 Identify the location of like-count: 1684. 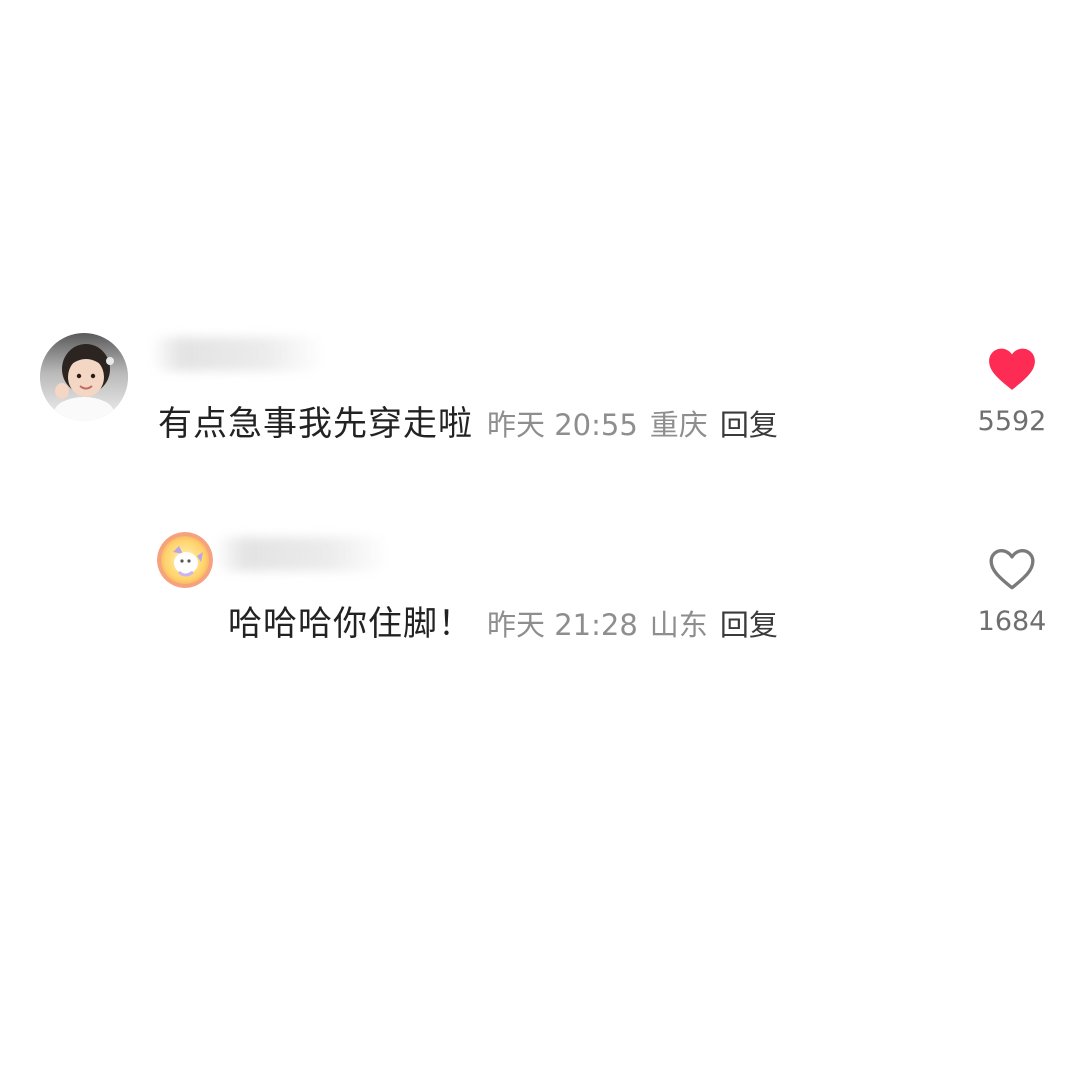
(1012, 621).